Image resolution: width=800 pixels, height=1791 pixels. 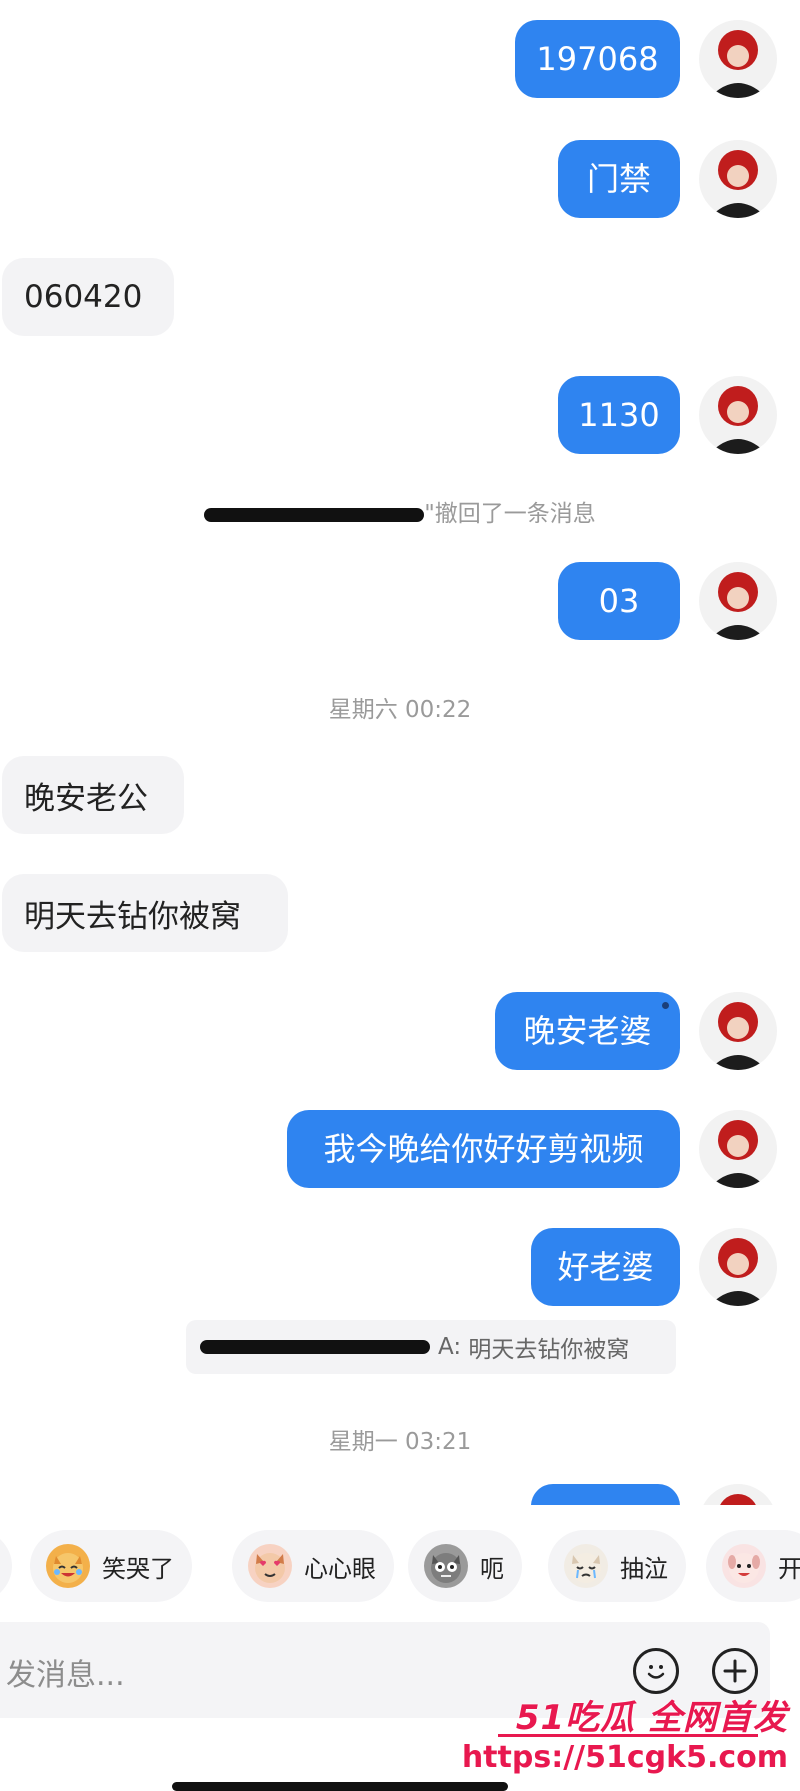 I want to click on message-text: 晚安老公, so click(x=86, y=798).